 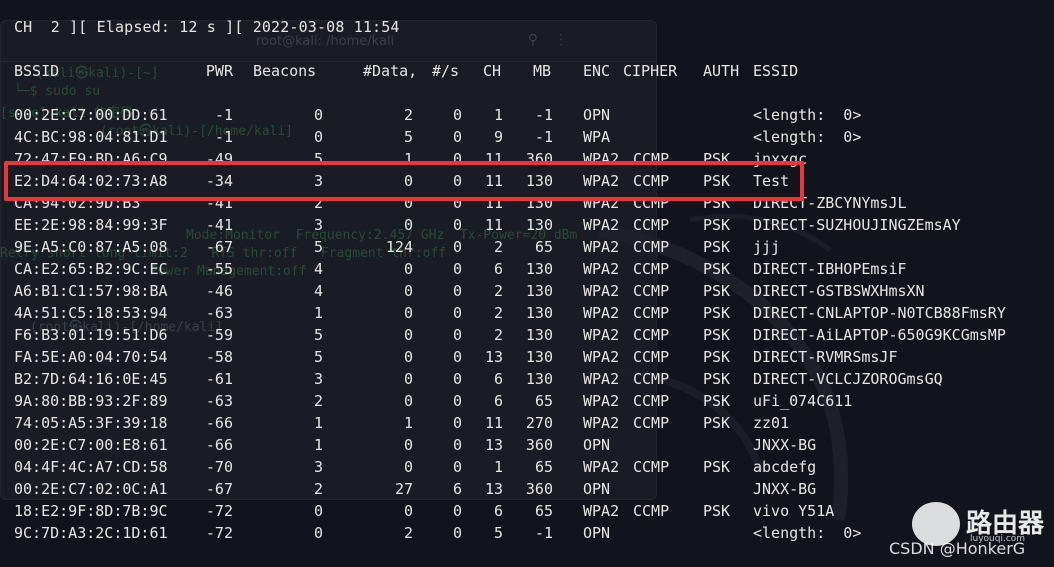 What do you see at coordinates (91, 225) in the screenshot?
I see `cell-bssid: EE:2E:98:84:99:3F` at bounding box center [91, 225].